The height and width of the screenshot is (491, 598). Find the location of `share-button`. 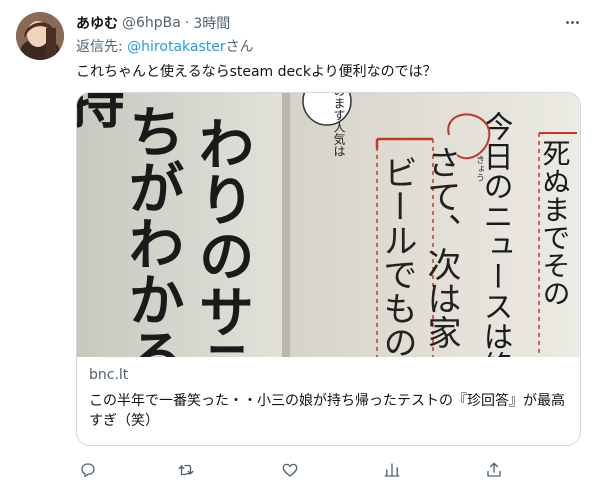

share-button is located at coordinates (494, 470).